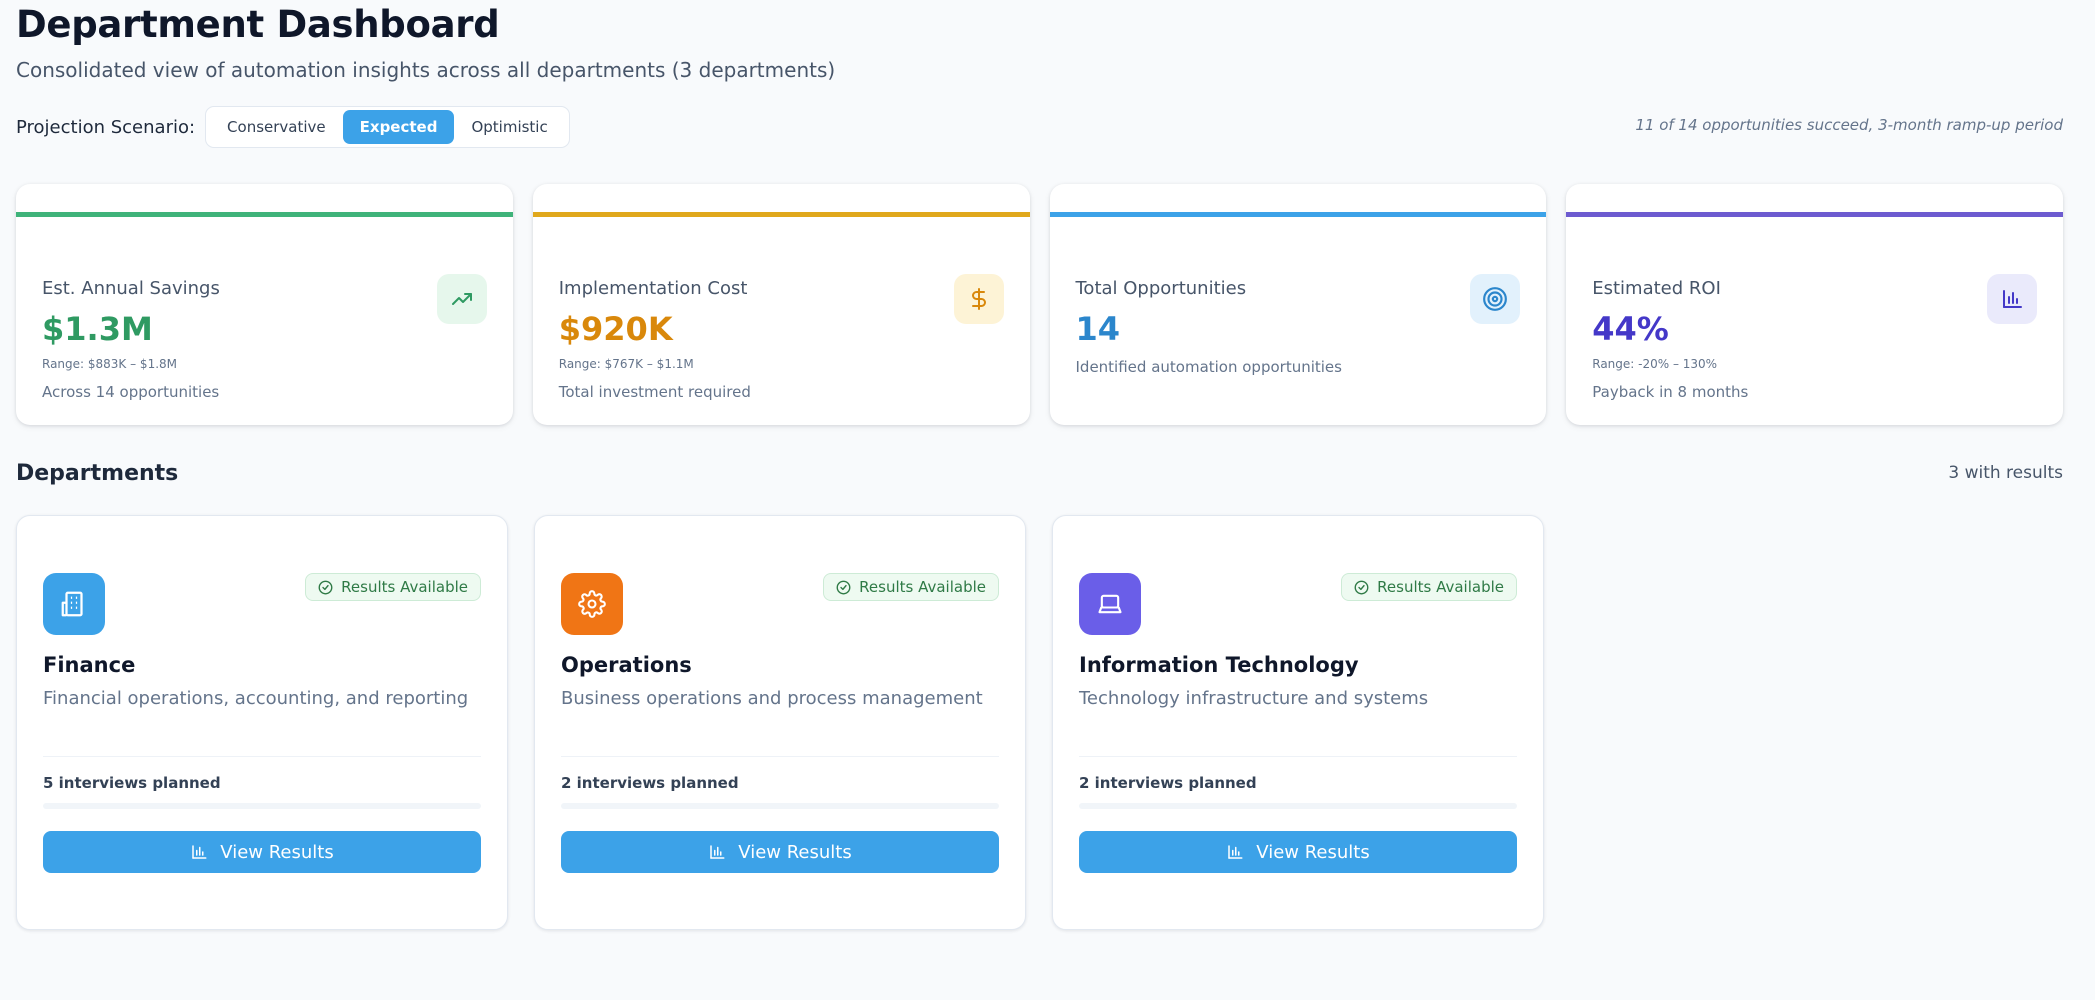 Image resolution: width=2095 pixels, height=1000 pixels. I want to click on stat-value: $920K, so click(615, 329).